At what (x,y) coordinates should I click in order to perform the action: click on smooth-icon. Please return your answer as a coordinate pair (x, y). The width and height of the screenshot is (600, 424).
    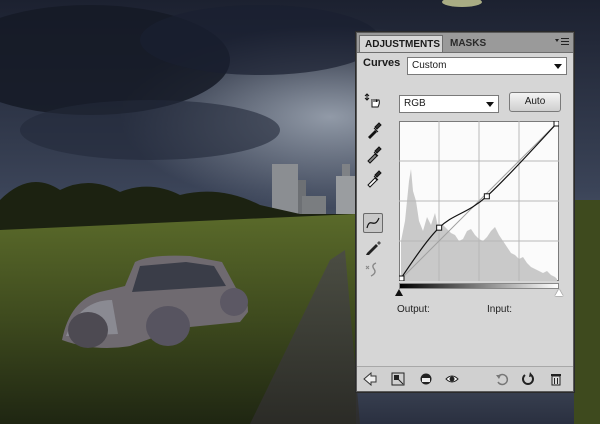
    Looking at the image, I should click on (373, 269).